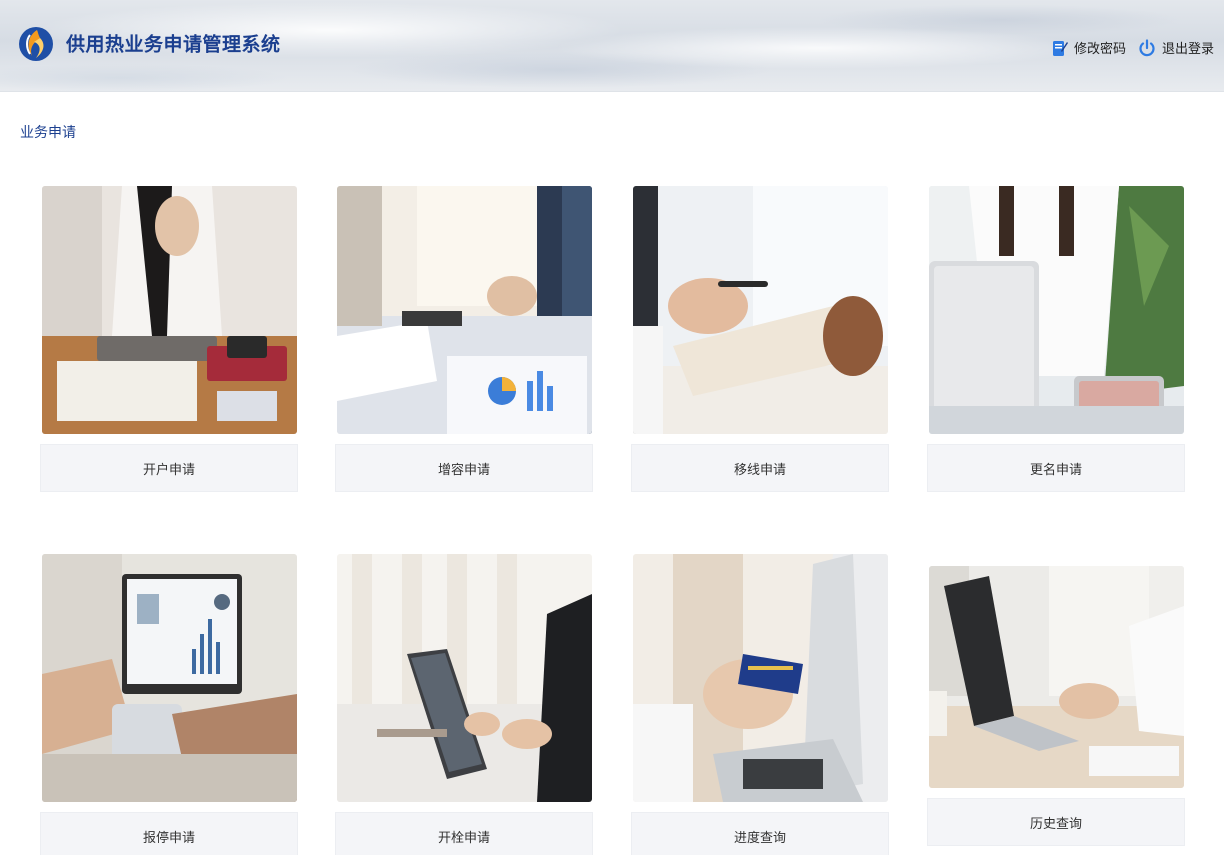 Image resolution: width=1224 pixels, height=855 pixels. Describe the element at coordinates (760, 833) in the screenshot. I see `card-label: 进度查询` at that location.